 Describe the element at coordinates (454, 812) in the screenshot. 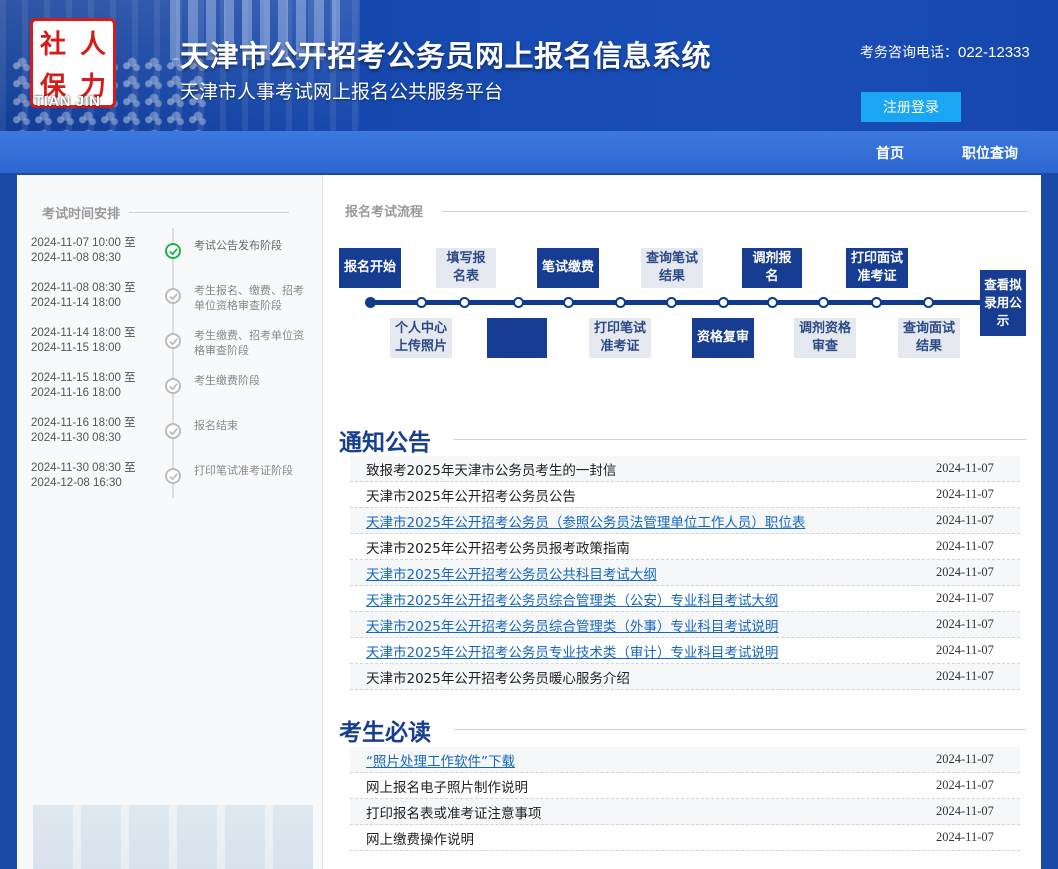

I see `must-read-title: 打印报名表或准考证注意事项` at that location.